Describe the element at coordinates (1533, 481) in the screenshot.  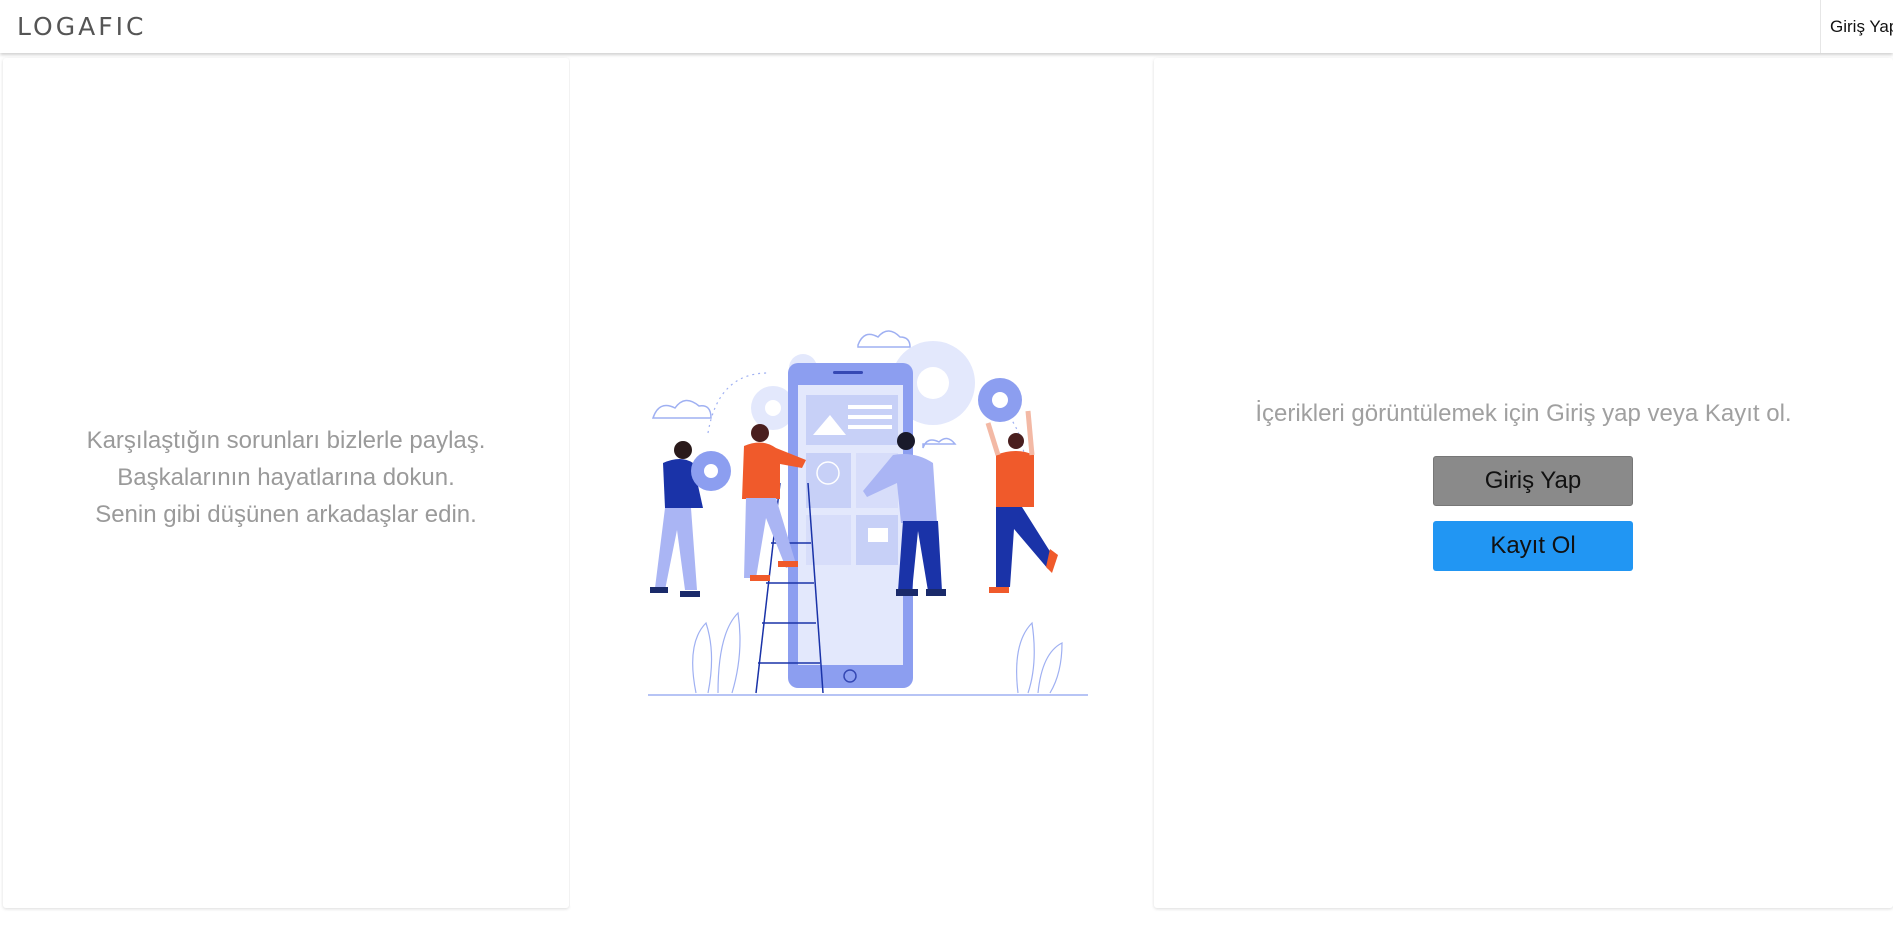
I see `login-button: Giriş Yap` at that location.